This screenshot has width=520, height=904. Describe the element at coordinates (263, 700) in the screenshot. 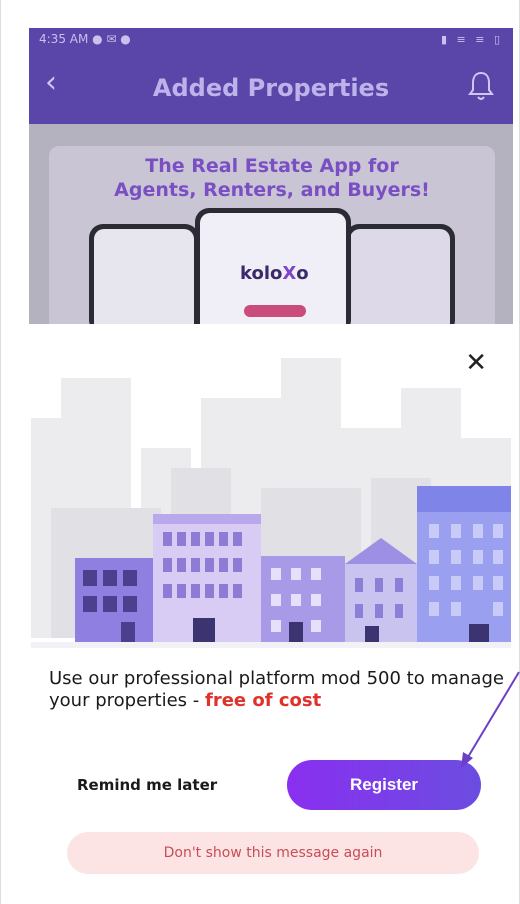

I see `promo-highlight: free of cost` at that location.